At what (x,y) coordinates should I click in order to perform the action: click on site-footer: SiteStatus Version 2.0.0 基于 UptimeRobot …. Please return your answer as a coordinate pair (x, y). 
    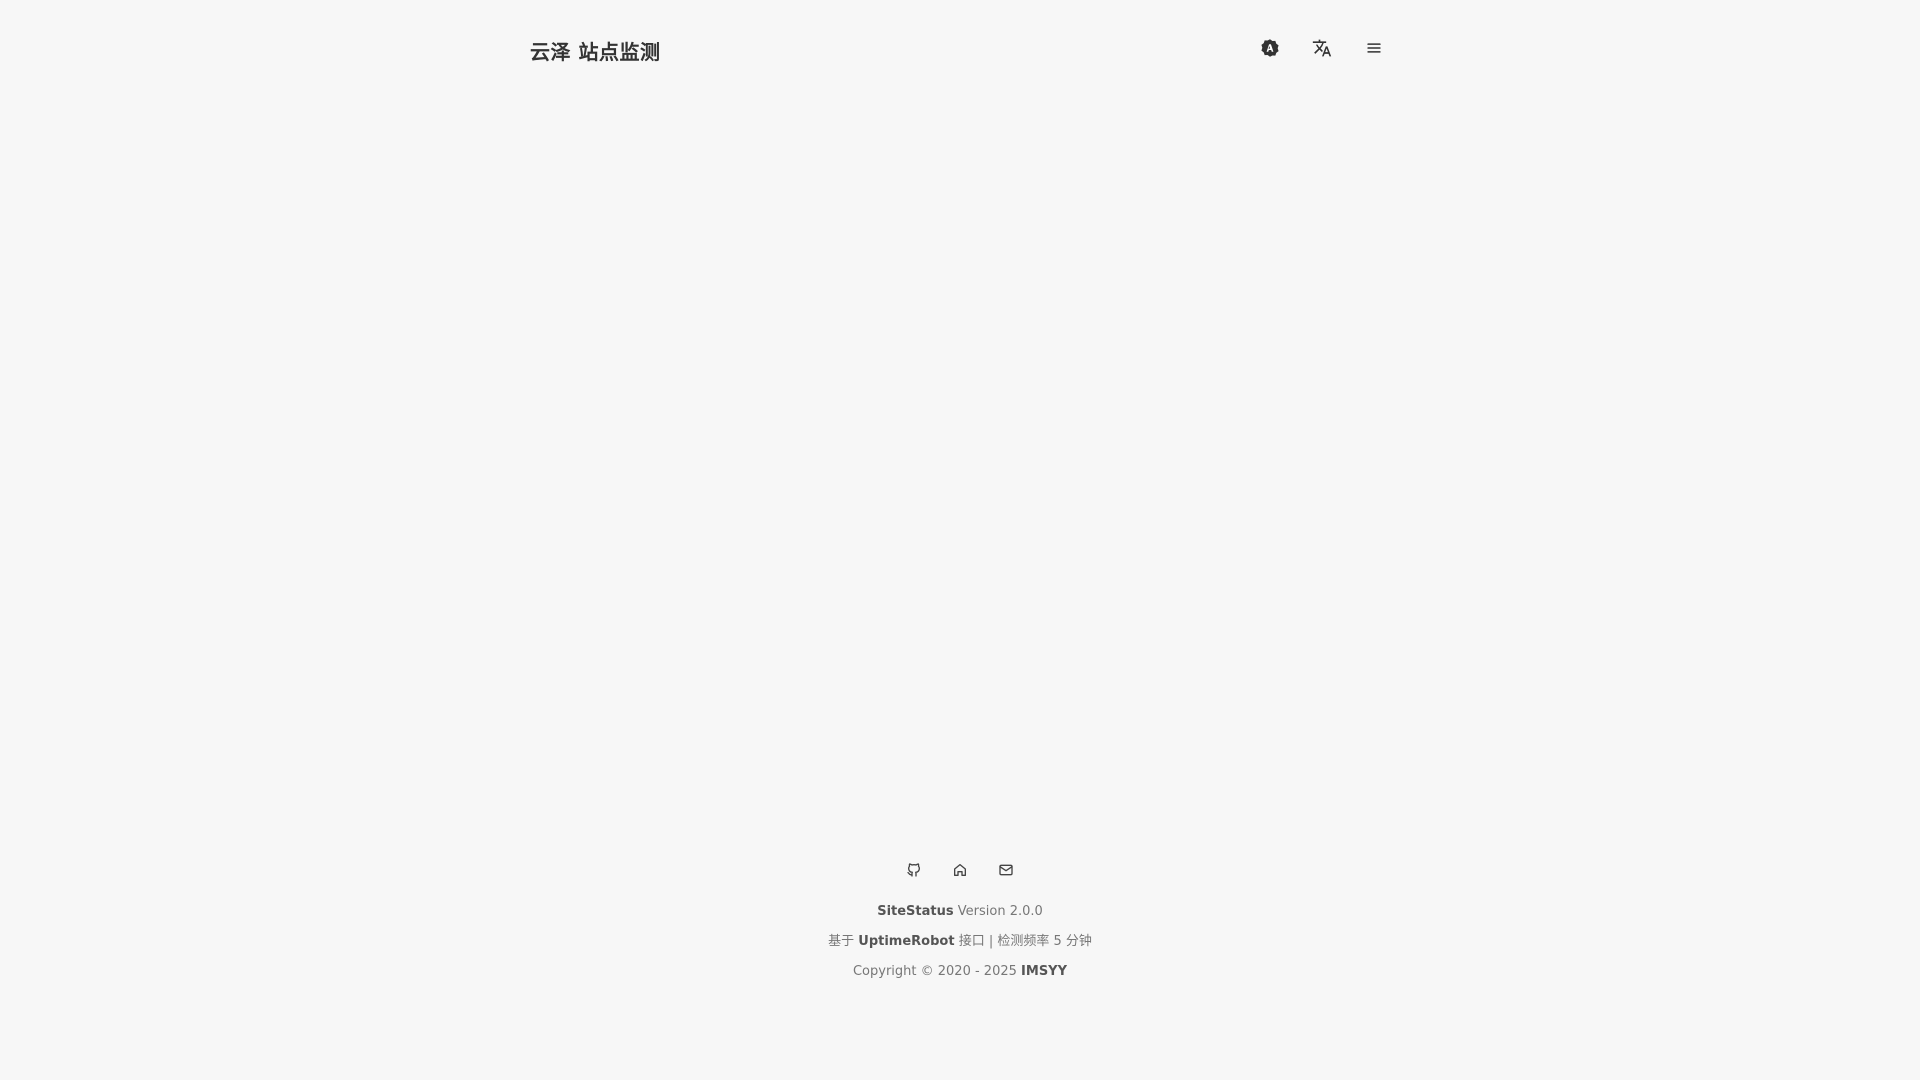
    Looking at the image, I should click on (960, 927).